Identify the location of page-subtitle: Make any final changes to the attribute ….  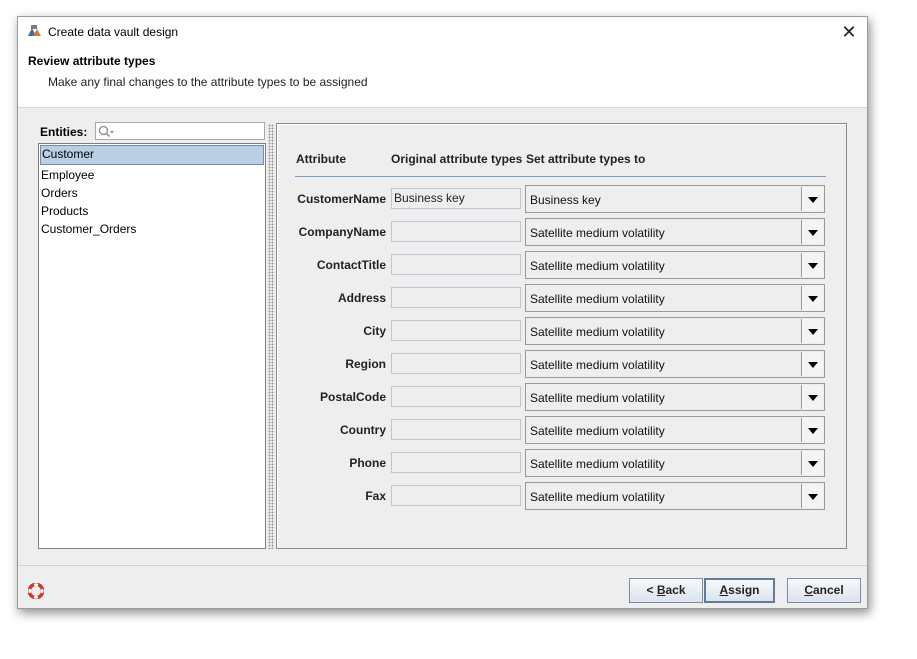
(208, 82).